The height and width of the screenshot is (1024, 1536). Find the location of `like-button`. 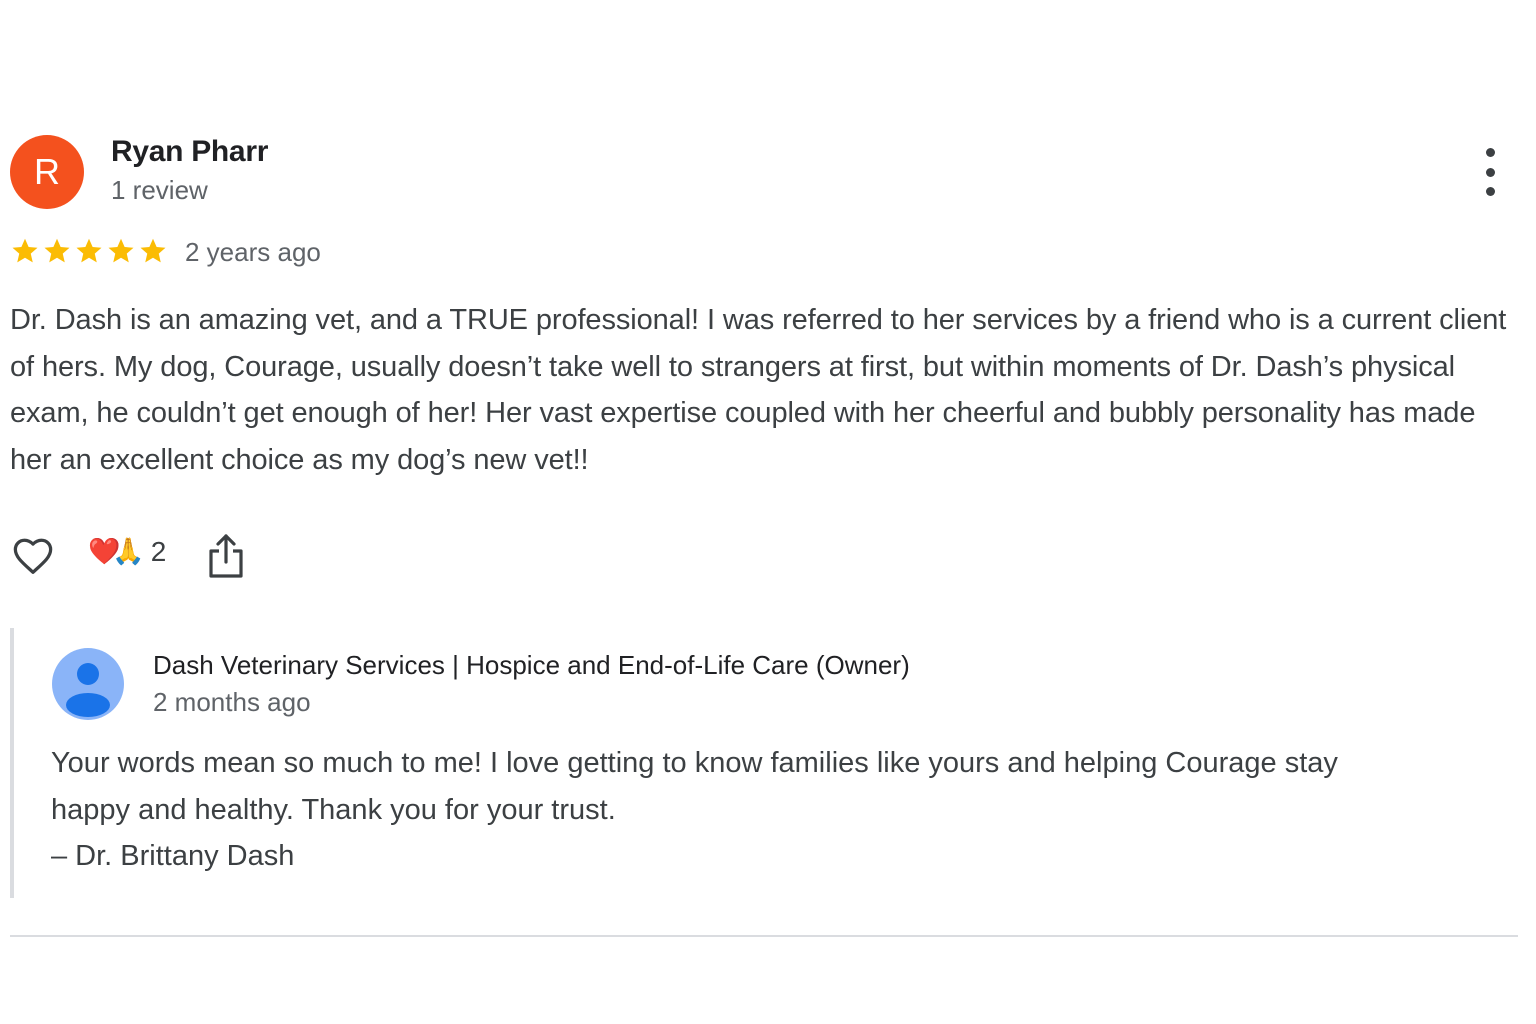

like-button is located at coordinates (33, 556).